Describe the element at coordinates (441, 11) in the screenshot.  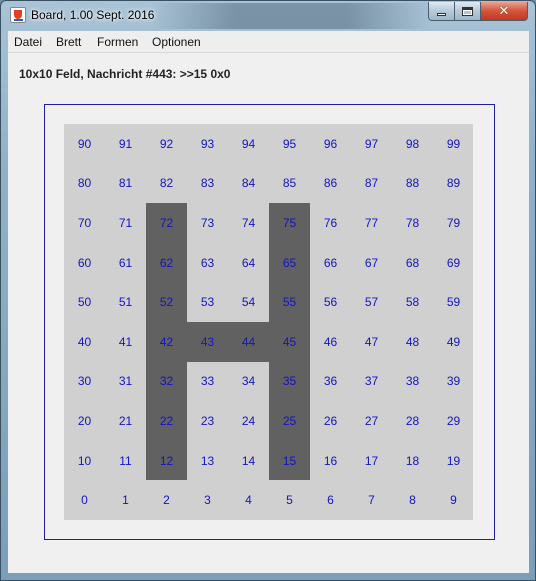
I see `minimize-button` at that location.